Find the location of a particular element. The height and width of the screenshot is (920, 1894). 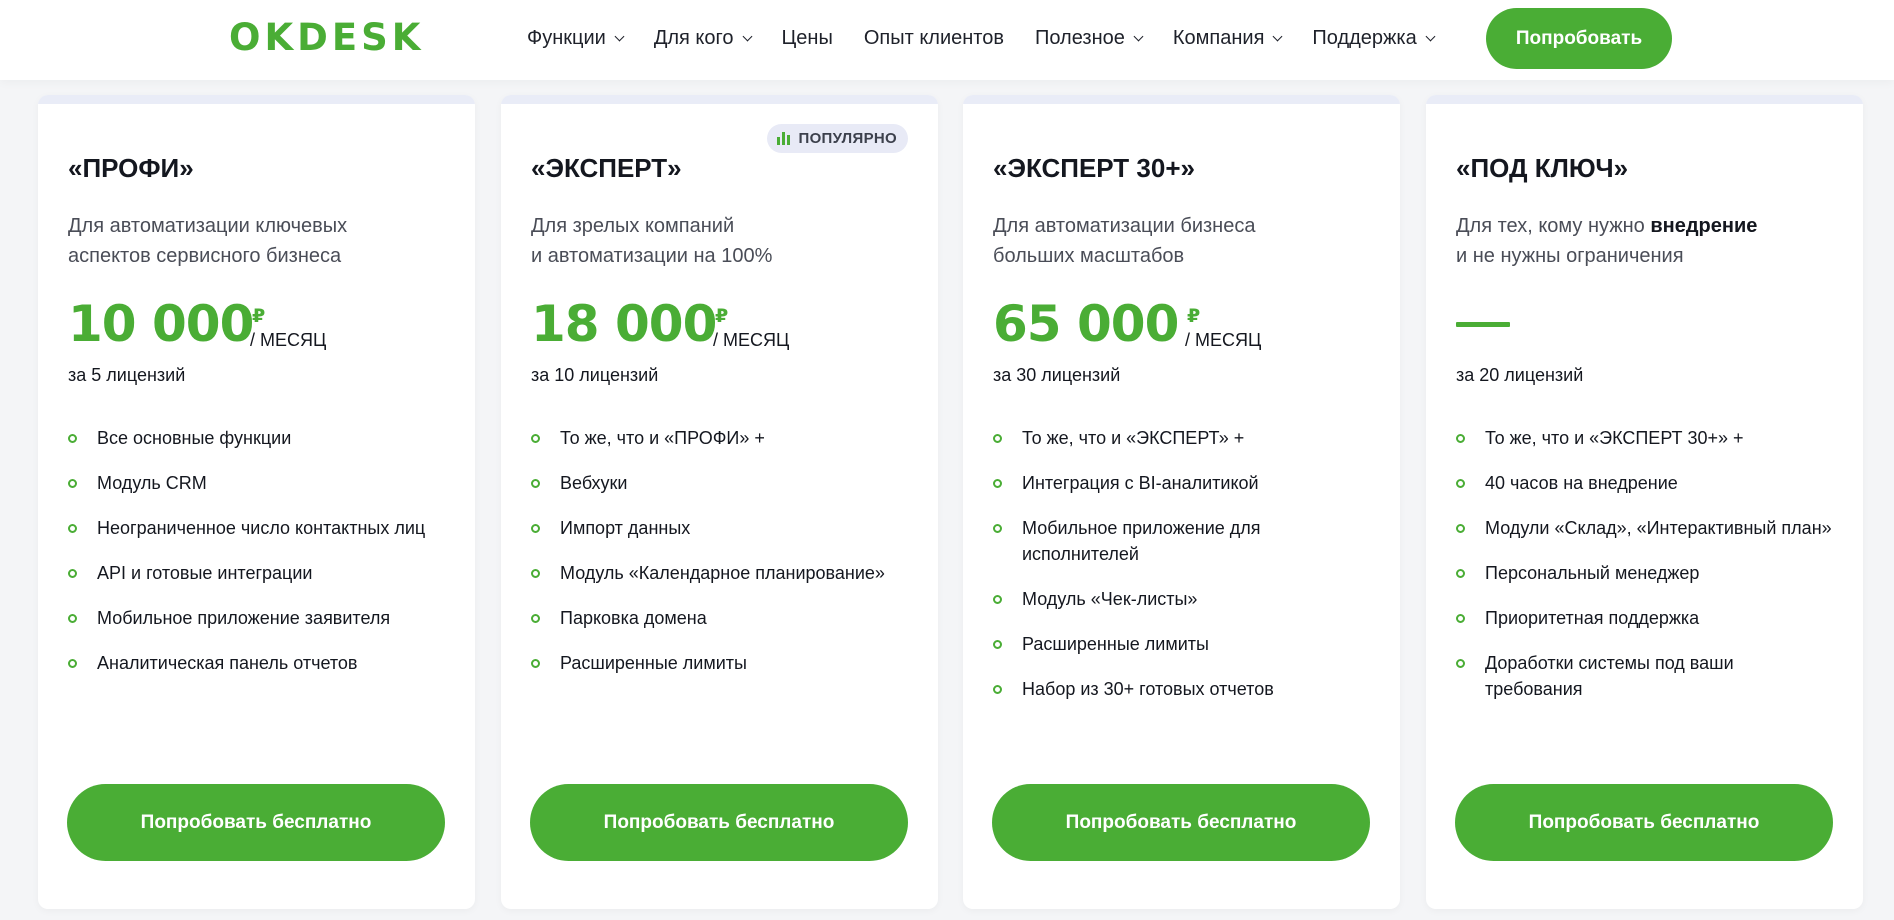

feature-text: Персональный менеджер is located at coordinates (1592, 573).